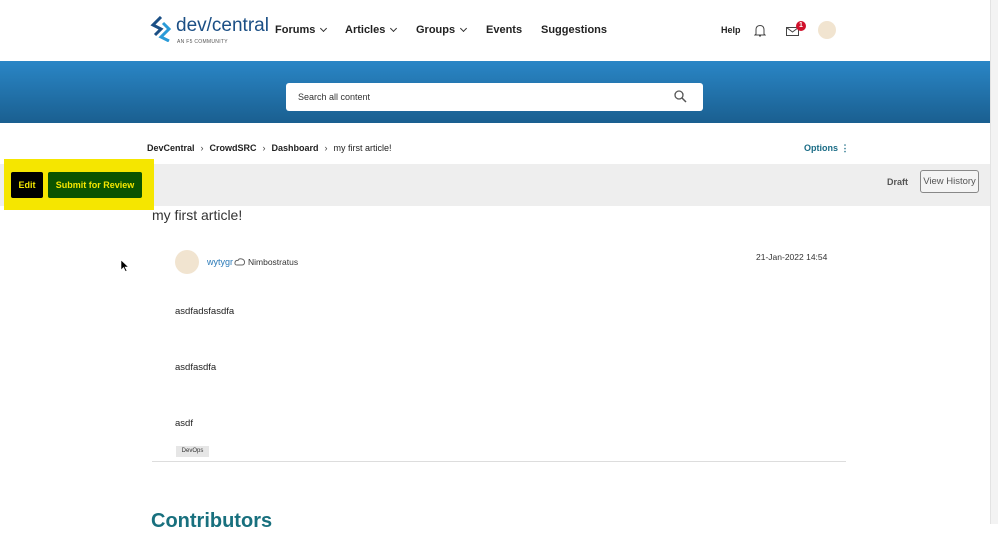 The height and width of the screenshot is (533, 998). What do you see at coordinates (760, 30) in the screenshot?
I see `bell-icon` at bounding box center [760, 30].